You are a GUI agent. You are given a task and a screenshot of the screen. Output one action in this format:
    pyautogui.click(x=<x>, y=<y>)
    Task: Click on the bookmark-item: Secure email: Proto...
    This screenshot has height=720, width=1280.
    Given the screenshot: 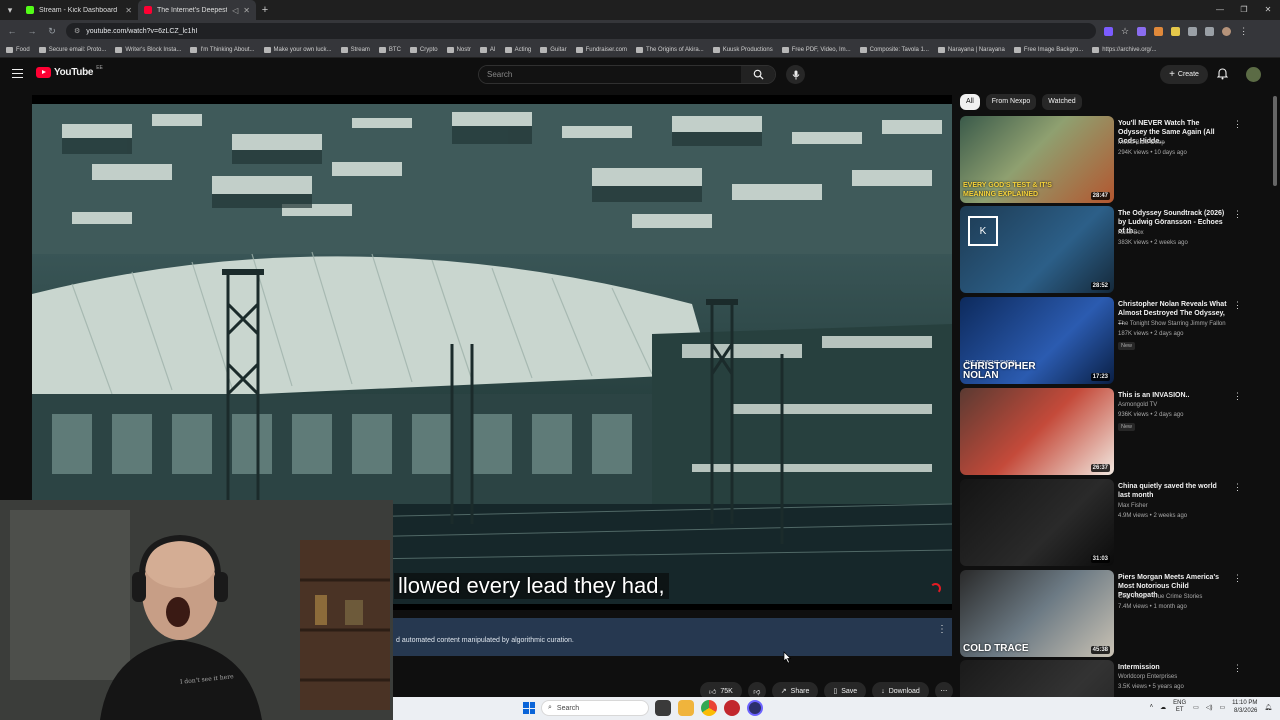 What is the action you would take?
    pyautogui.click(x=72, y=49)
    